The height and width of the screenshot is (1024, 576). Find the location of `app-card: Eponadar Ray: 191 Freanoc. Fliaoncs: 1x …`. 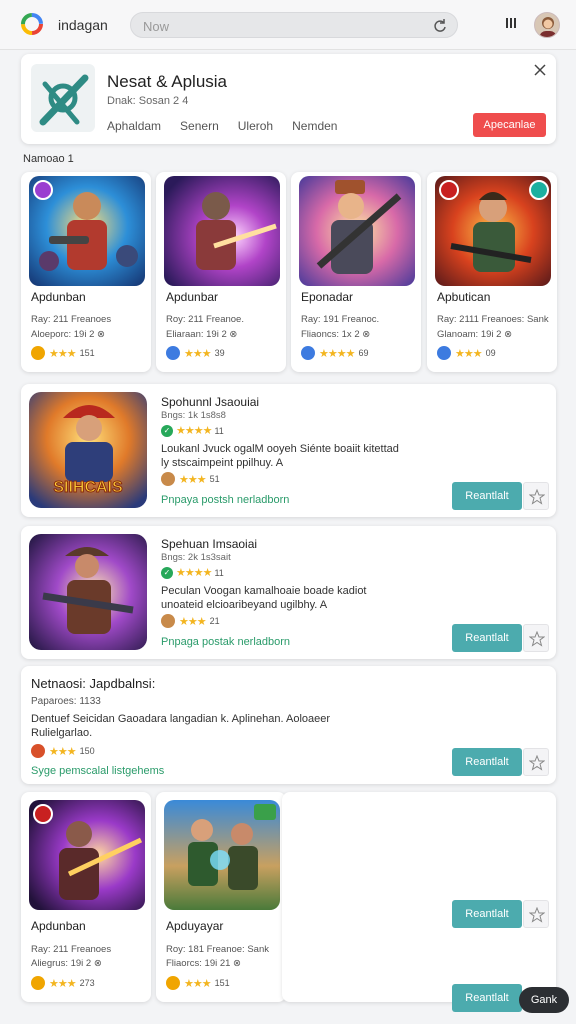

app-card: Eponadar Ray: 191 Freanoc. Fliaoncs: 1x … is located at coordinates (356, 272).